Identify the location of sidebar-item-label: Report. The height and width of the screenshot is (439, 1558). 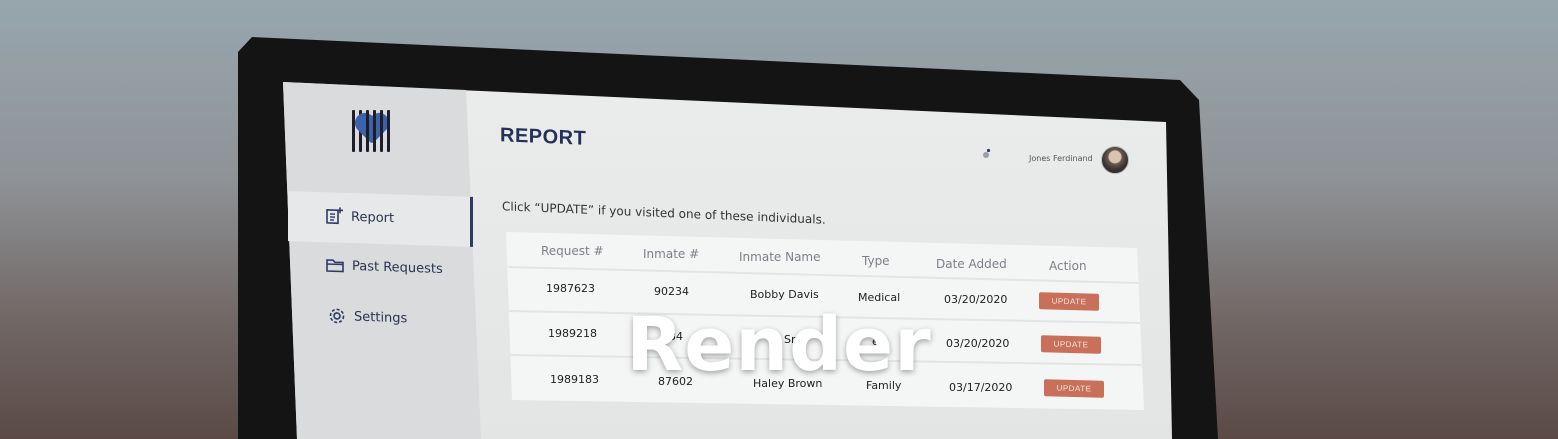
(373, 217).